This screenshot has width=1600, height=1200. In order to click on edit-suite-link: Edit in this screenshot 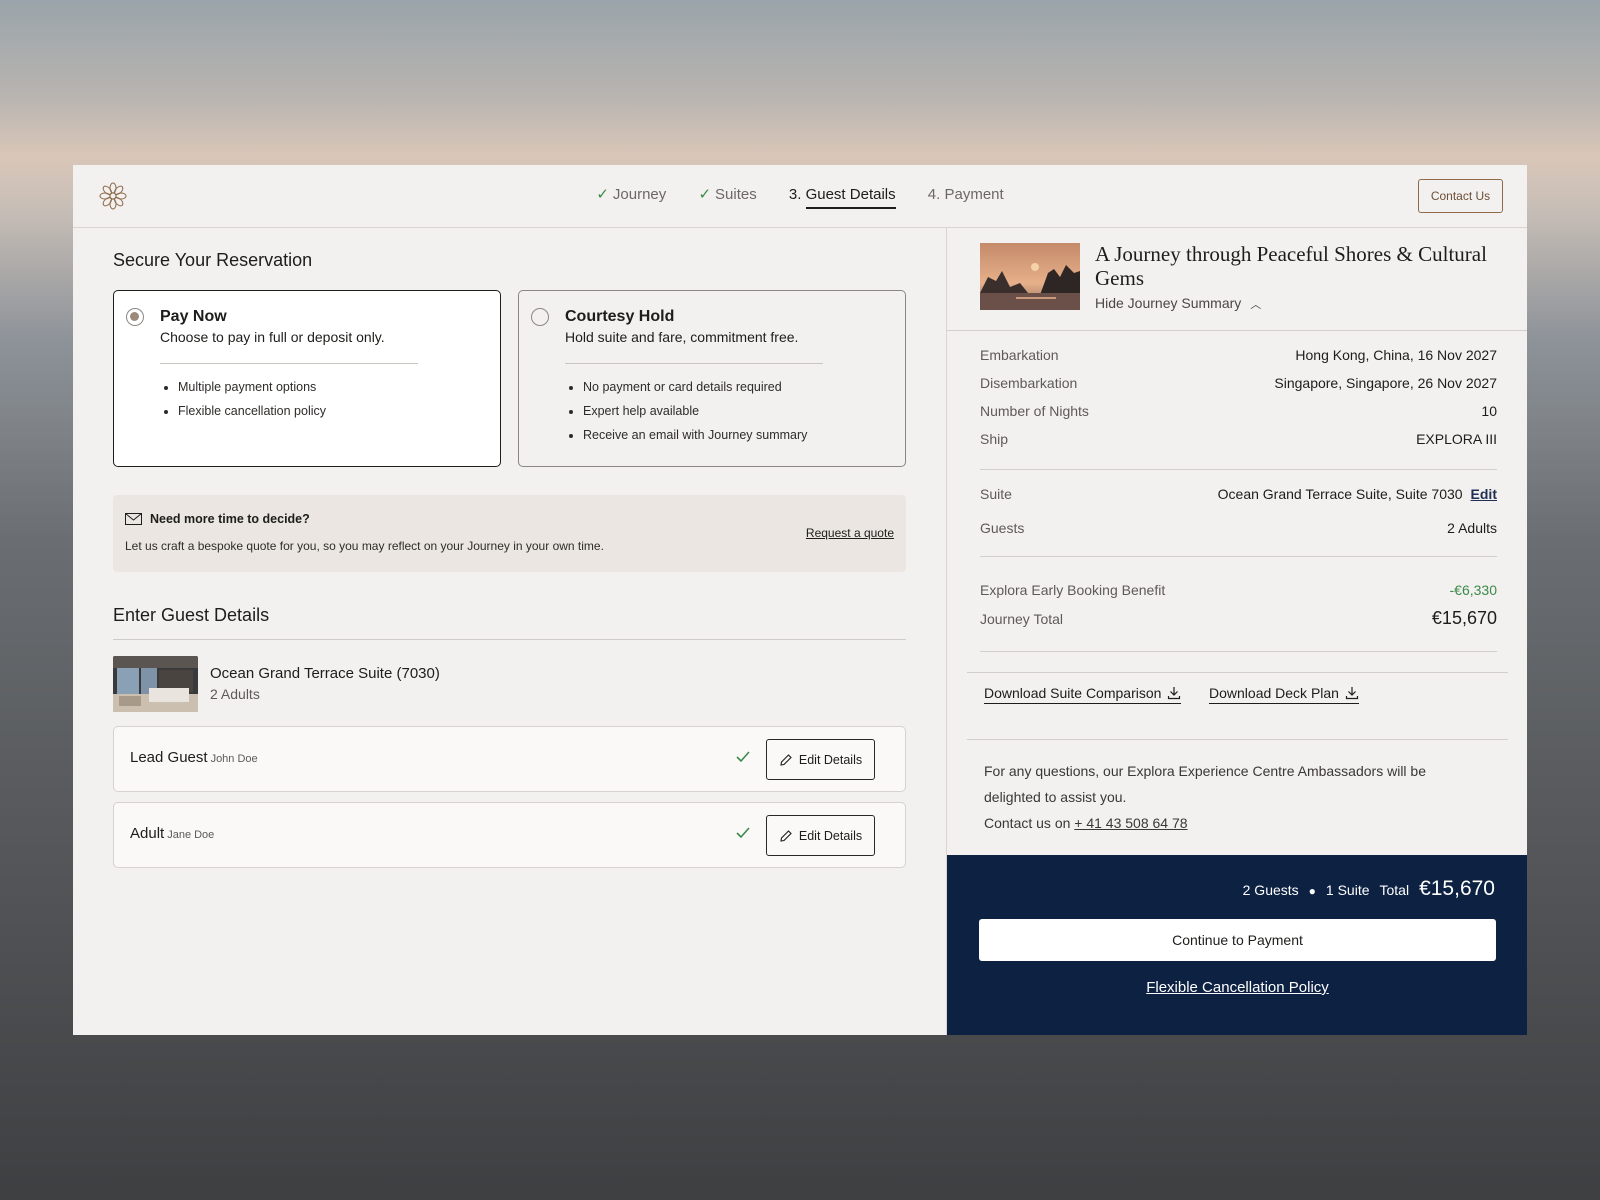, I will do `click(1484, 494)`.